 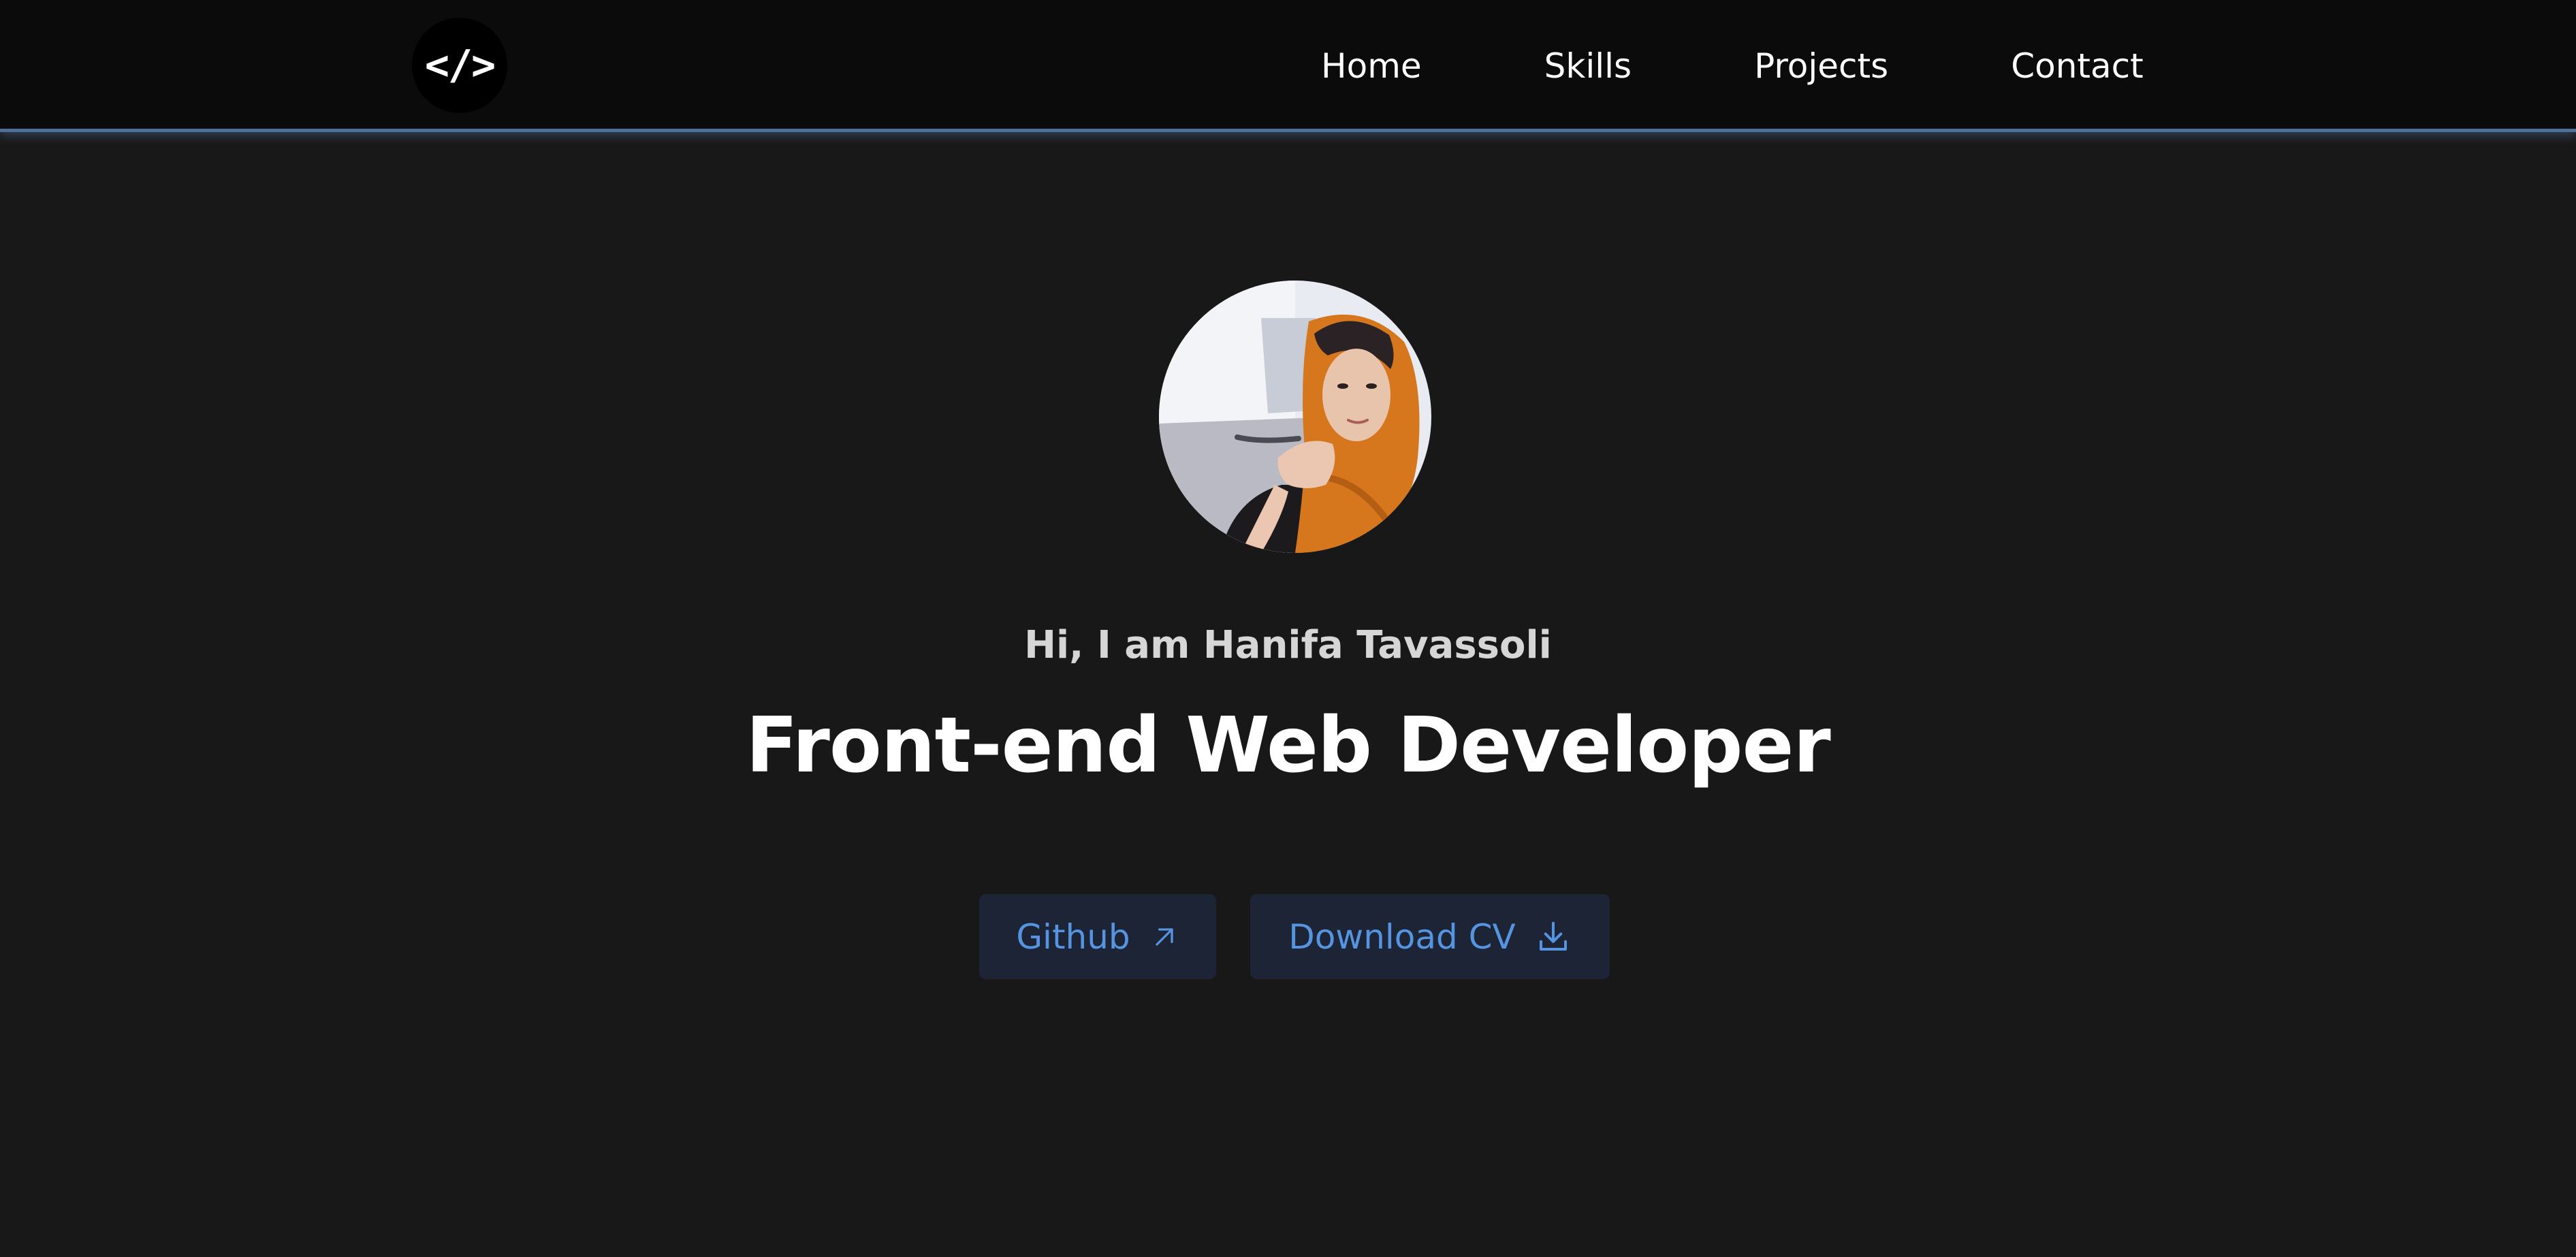 I want to click on avatar, so click(x=1295, y=417).